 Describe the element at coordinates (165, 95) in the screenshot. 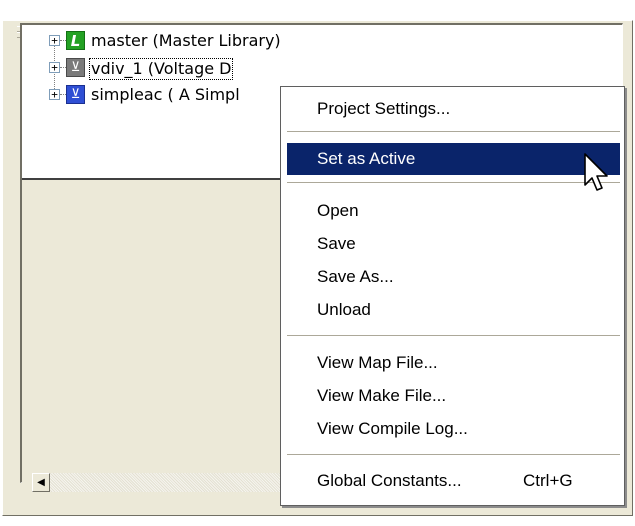

I see `tree-item-label: simpleac ( A Simpl` at that location.